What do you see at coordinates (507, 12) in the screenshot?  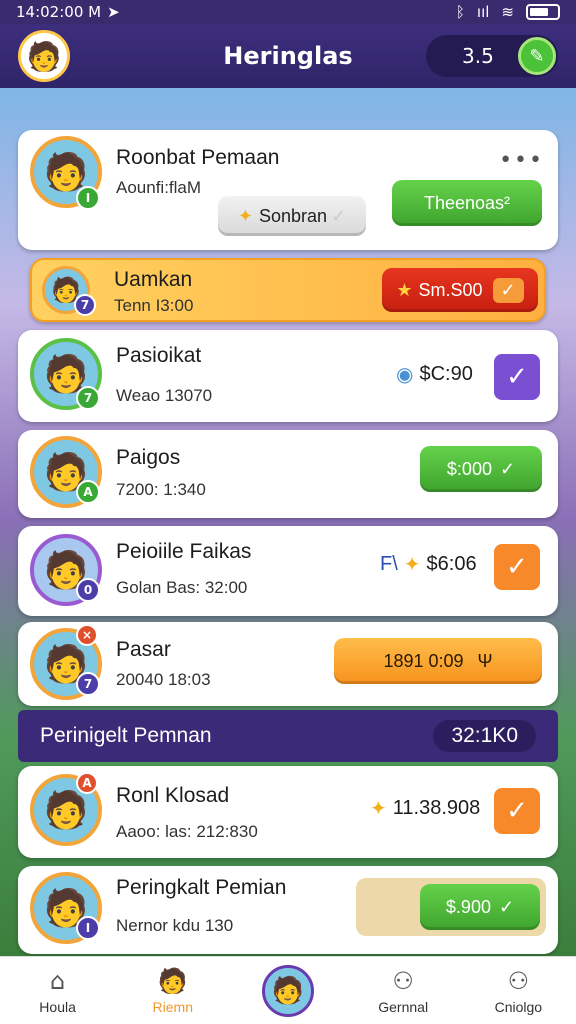 I see `wifi-icon: ≋` at bounding box center [507, 12].